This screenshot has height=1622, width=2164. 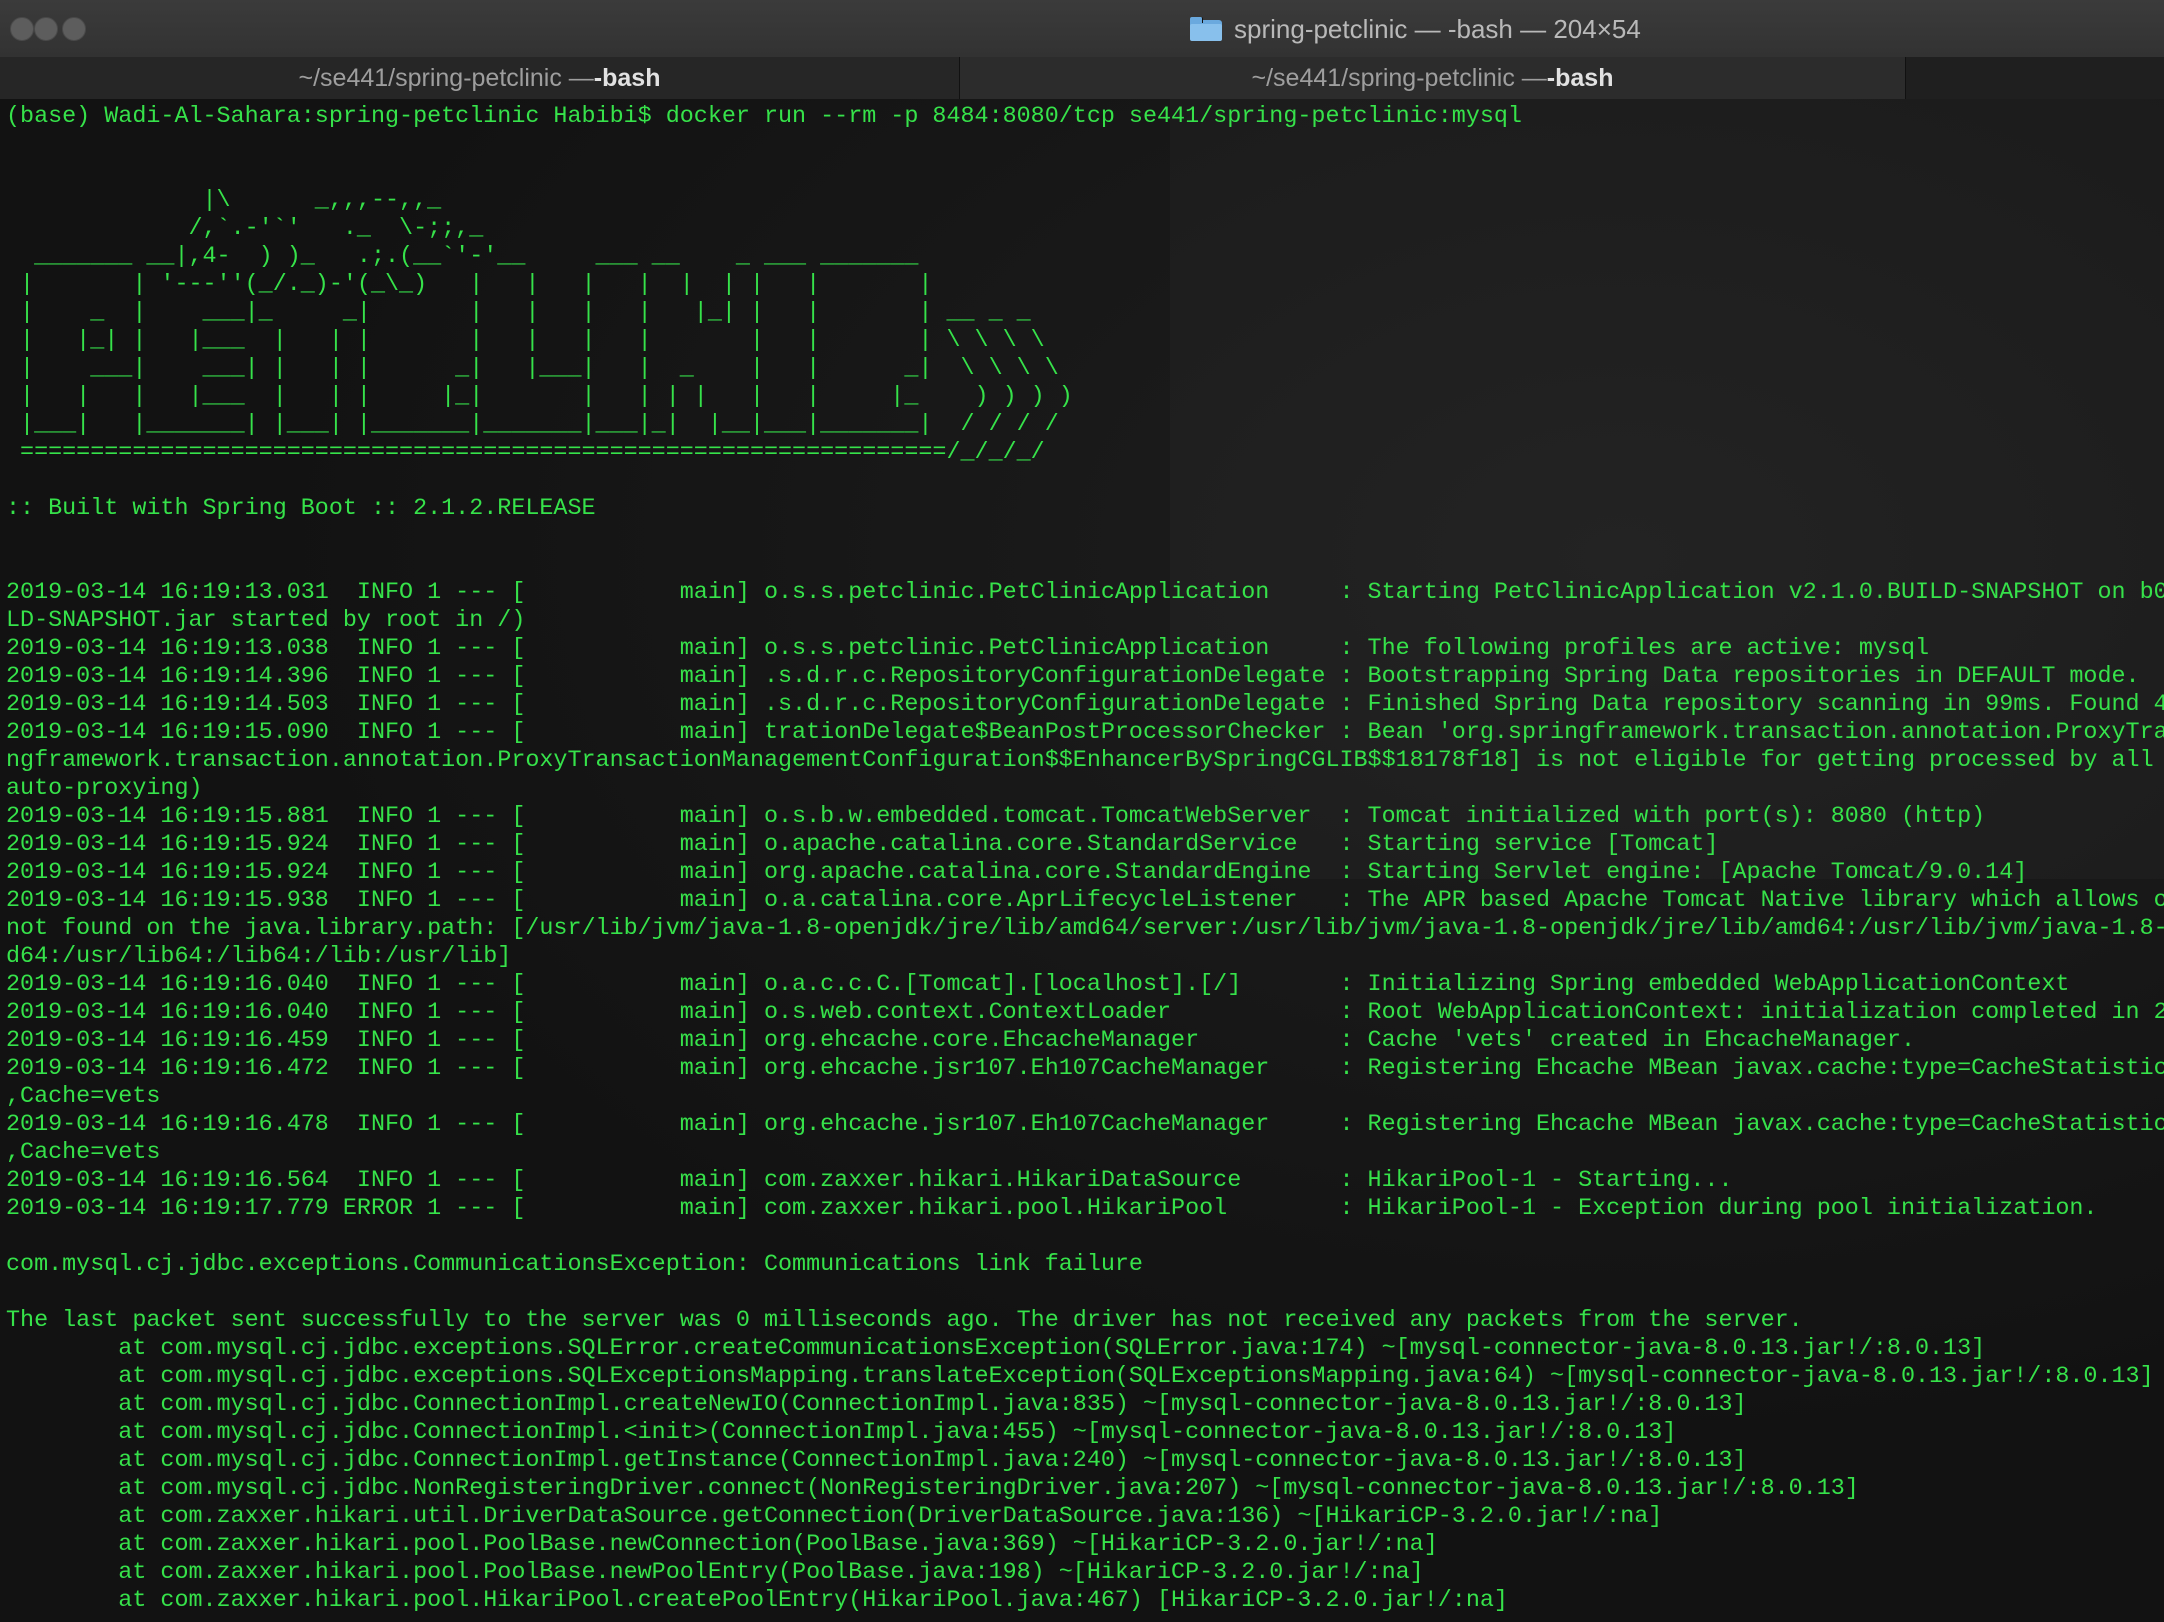 What do you see at coordinates (1206, 29) in the screenshot?
I see `folder-icon` at bounding box center [1206, 29].